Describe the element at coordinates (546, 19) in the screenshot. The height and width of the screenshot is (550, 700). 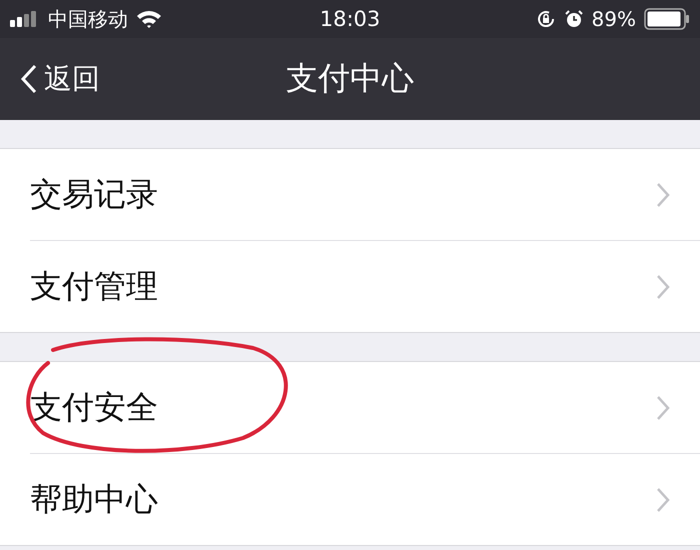
I see `rotation-lock-icon` at that location.